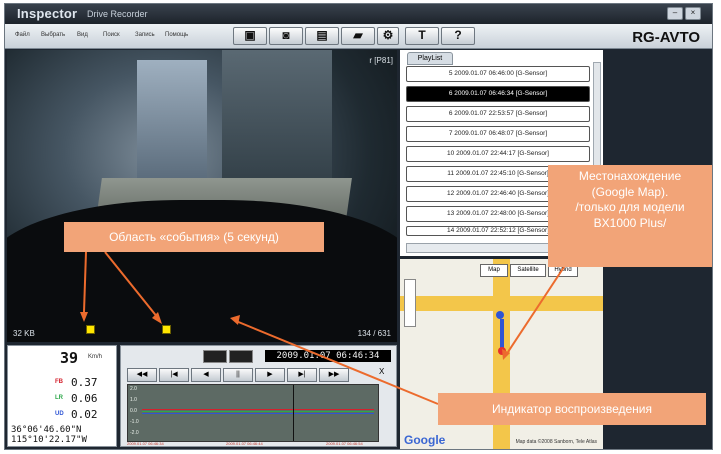 The image size is (721, 454). What do you see at coordinates (572, 409) in the screenshot?
I see `callout-playback: Индикатор воспроизведения` at bounding box center [572, 409].